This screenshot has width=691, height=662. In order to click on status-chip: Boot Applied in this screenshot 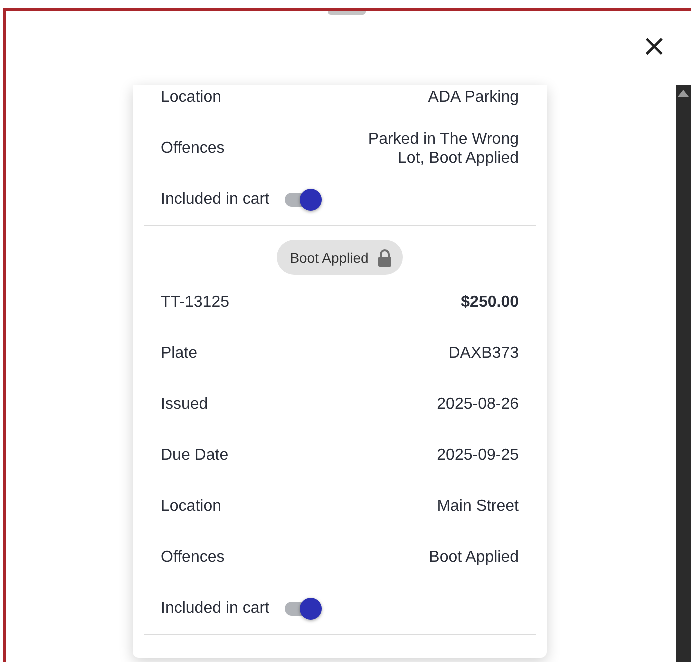, I will do `click(340, 257)`.